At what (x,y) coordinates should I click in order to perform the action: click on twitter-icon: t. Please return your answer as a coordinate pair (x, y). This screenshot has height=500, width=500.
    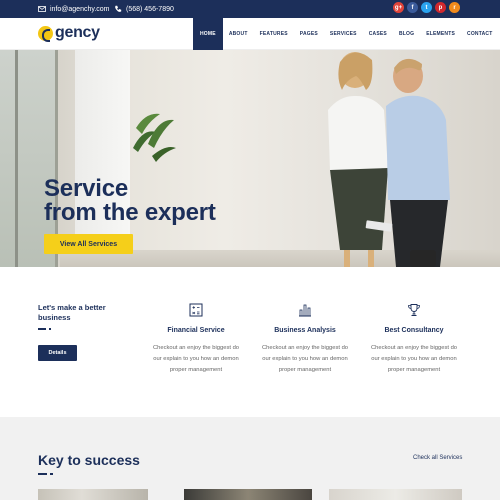
    Looking at the image, I should click on (426, 7).